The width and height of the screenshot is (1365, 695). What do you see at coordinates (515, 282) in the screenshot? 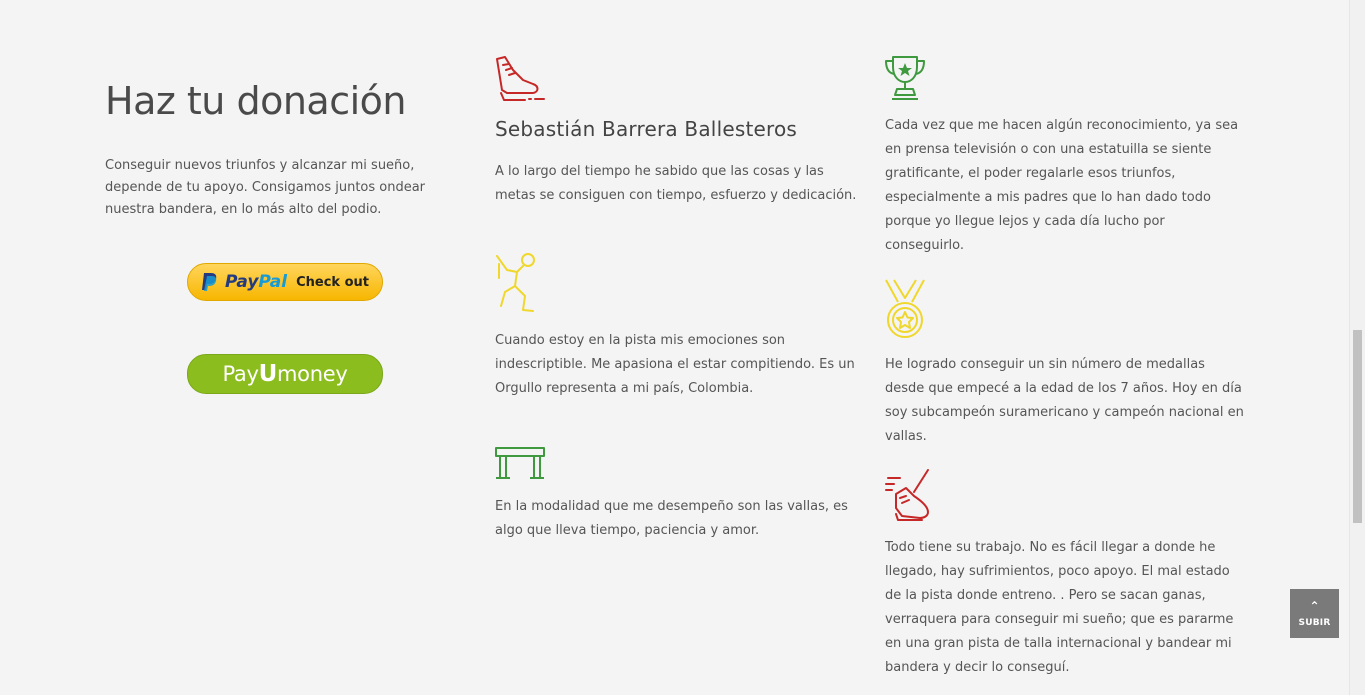
I see `athlete-jump-icon` at bounding box center [515, 282].